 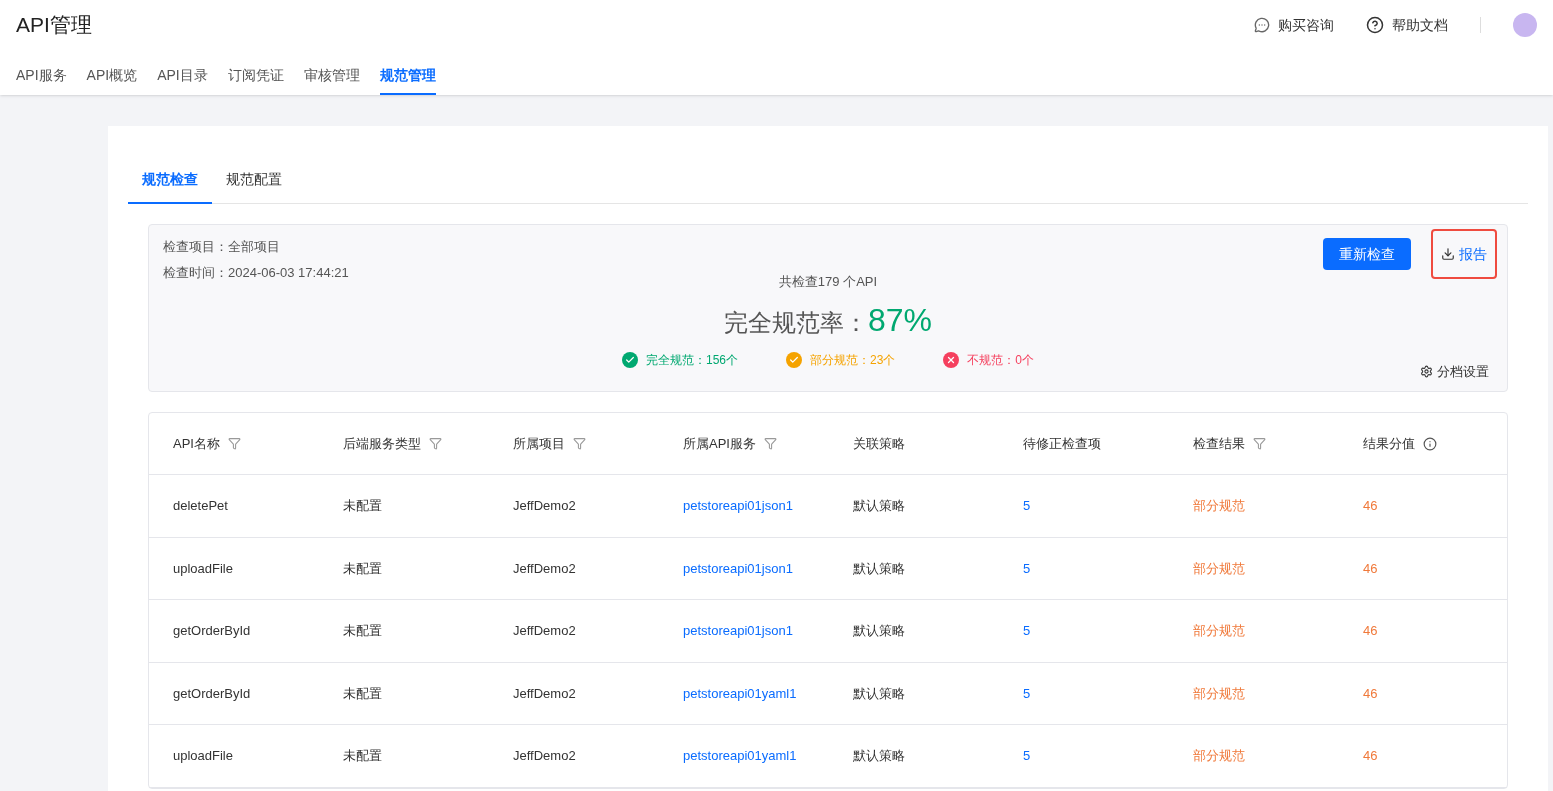 I want to click on nav-tab: API目录, so click(x=182, y=80).